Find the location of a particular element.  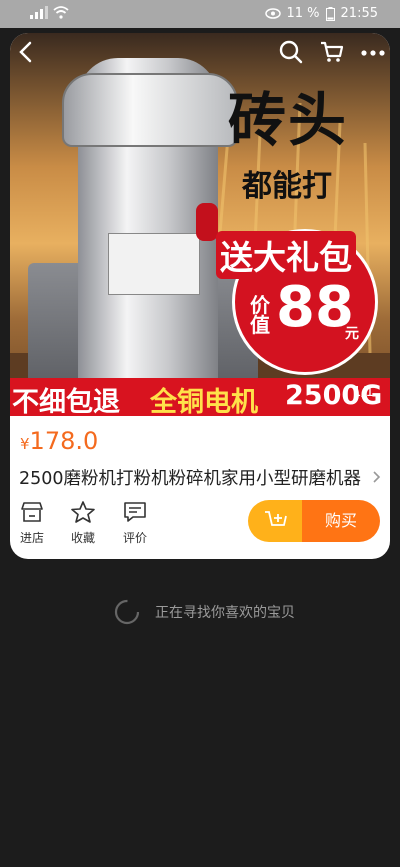

loading-indicator: 正在寻找你喜欢的宝贝 is located at coordinates (204, 612).